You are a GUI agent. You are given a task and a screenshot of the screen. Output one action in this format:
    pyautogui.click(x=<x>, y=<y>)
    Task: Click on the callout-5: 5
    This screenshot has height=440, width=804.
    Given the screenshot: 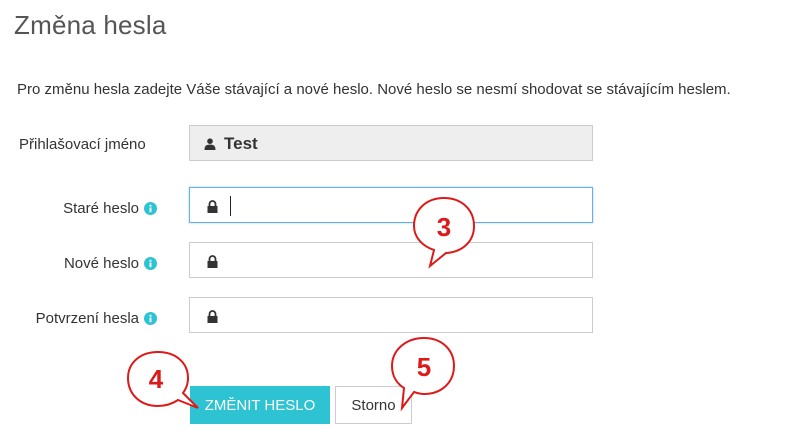 What is the action you would take?
    pyautogui.click(x=423, y=374)
    